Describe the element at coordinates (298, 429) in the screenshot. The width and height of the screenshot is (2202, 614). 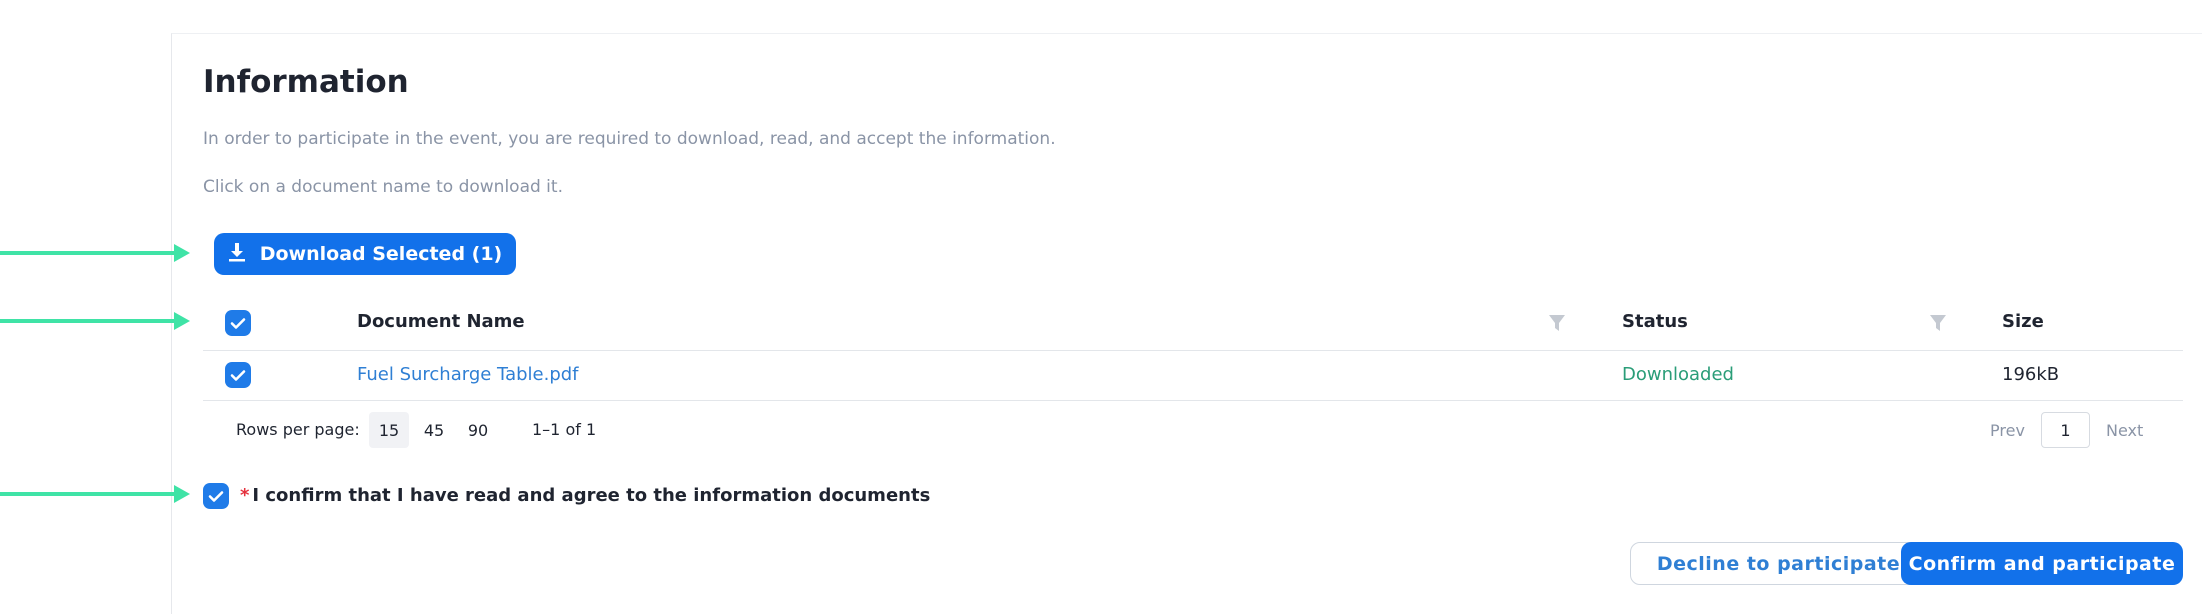
I see `rows-per-page-label: Rows per page:` at that location.